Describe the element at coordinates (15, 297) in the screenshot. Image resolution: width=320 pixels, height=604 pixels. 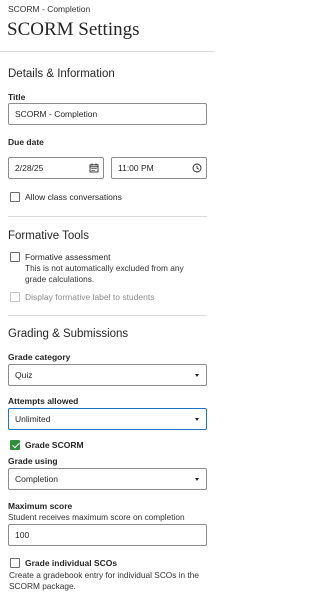
I see `display-formative-label-checkbox` at that location.